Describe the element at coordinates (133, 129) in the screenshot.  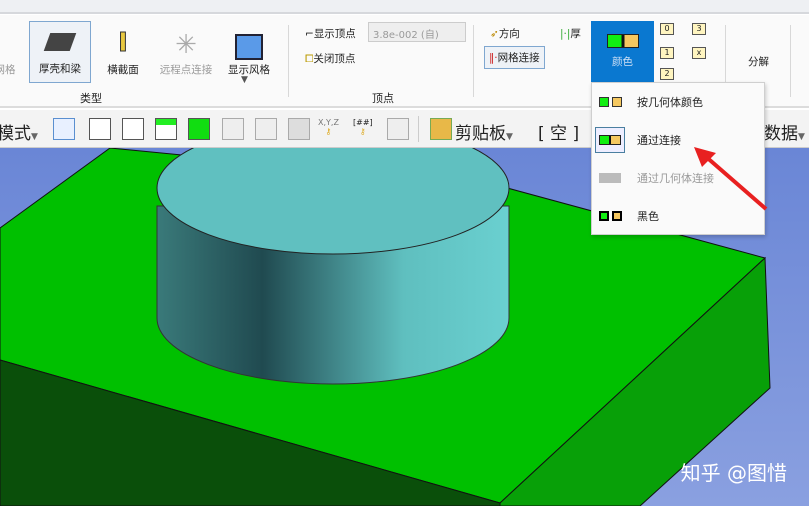
I see `select-edge-icon` at that location.